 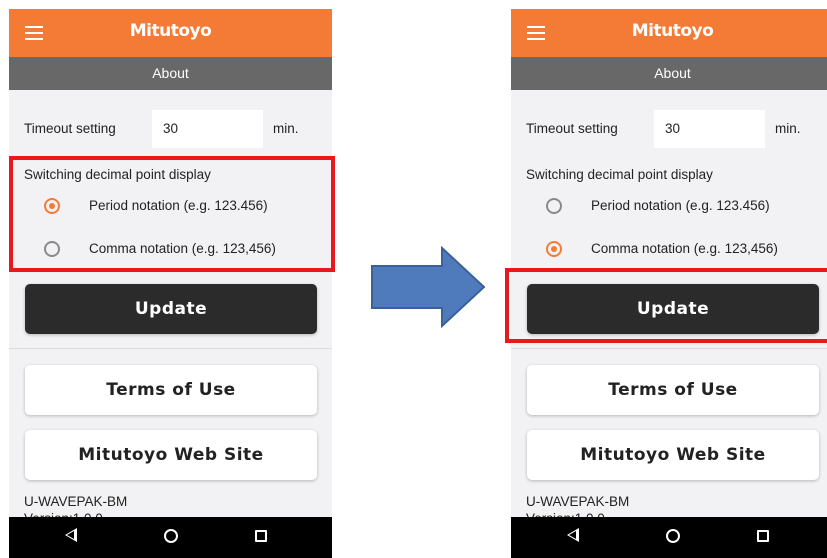 I want to click on right-arrow-icon, so click(x=428, y=287).